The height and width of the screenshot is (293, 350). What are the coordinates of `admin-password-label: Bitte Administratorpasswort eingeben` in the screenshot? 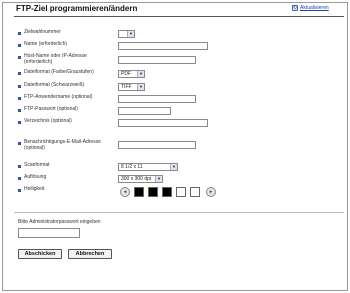 It's located at (59, 222).